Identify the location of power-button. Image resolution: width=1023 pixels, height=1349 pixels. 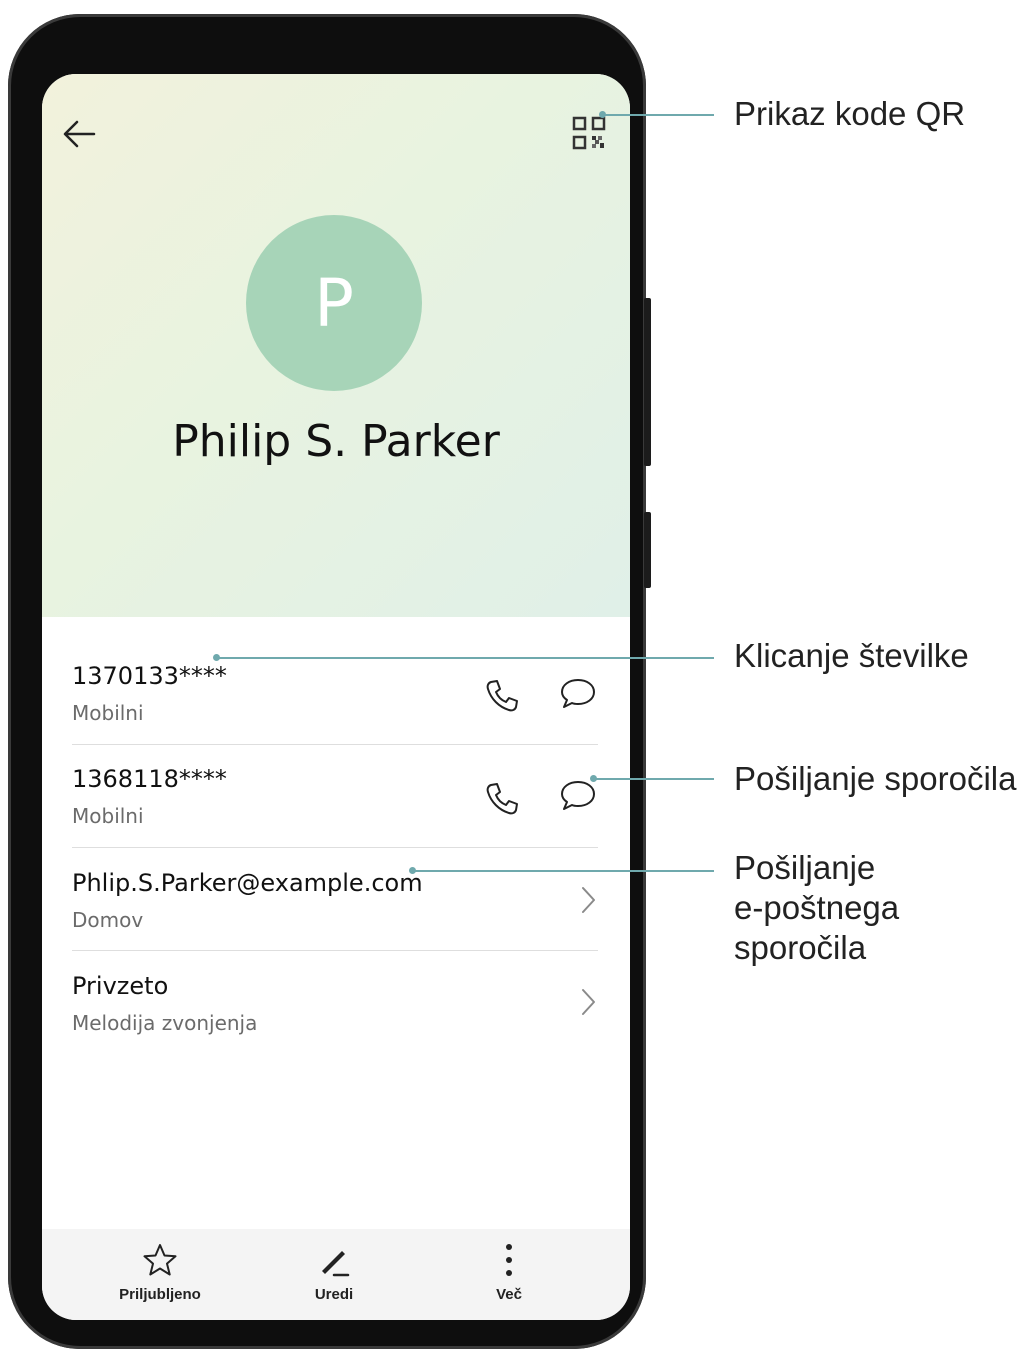
(647, 550).